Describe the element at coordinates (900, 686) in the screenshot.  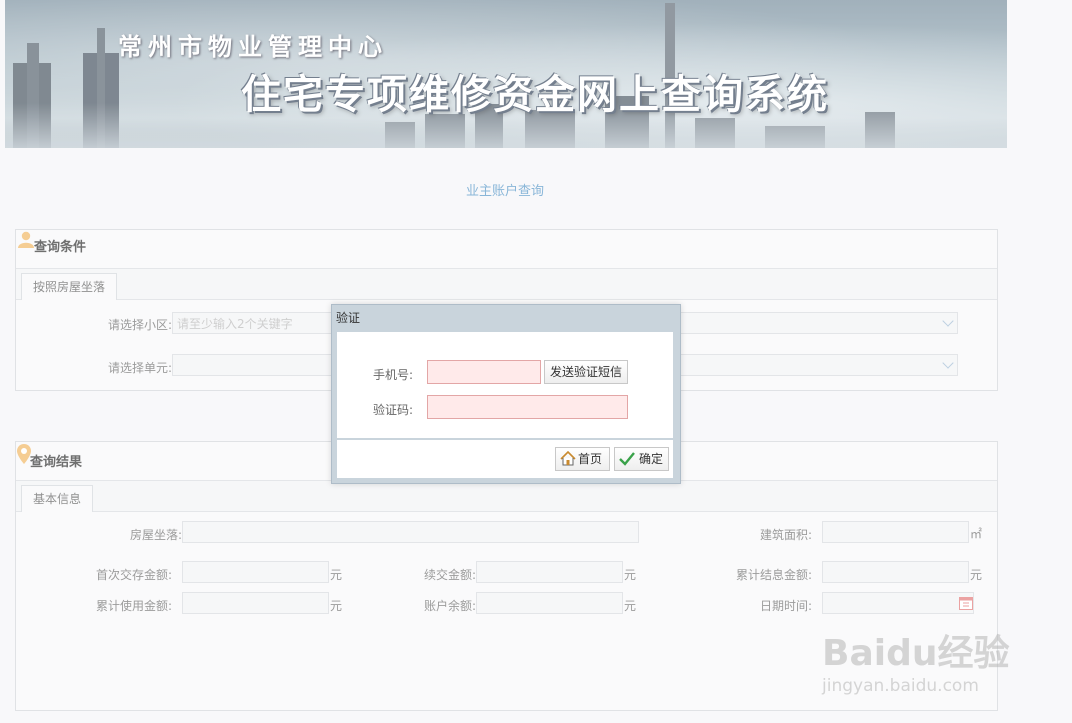
I see `watermark-url: jingyan.baidu.com` at that location.